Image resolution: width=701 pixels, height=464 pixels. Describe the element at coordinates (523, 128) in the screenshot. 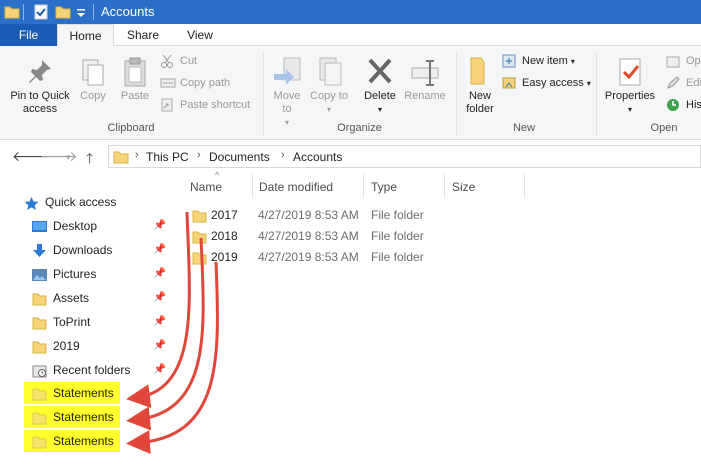

I see `new-group-label: New` at that location.